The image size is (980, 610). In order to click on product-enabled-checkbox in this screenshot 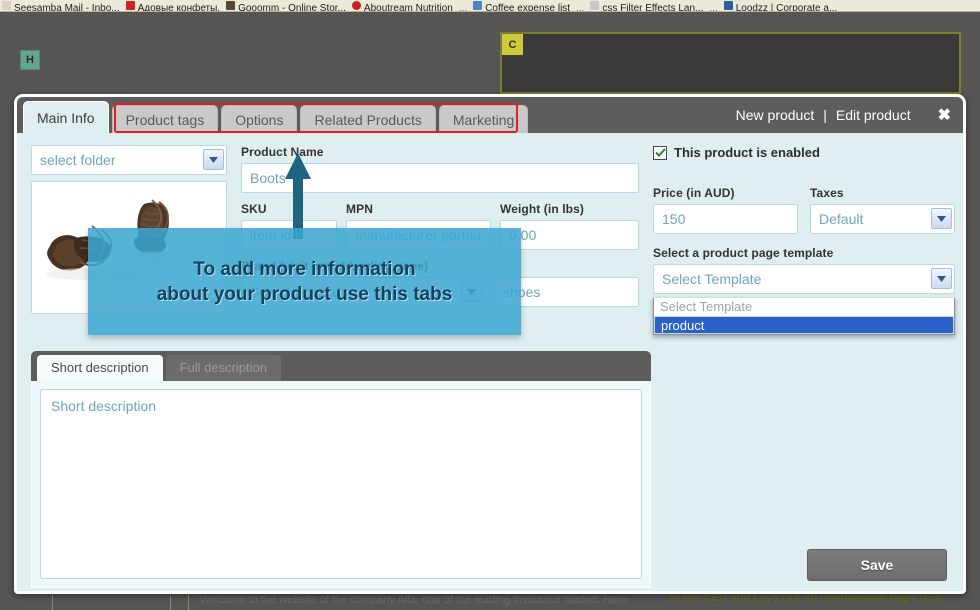, I will do `click(660, 152)`.